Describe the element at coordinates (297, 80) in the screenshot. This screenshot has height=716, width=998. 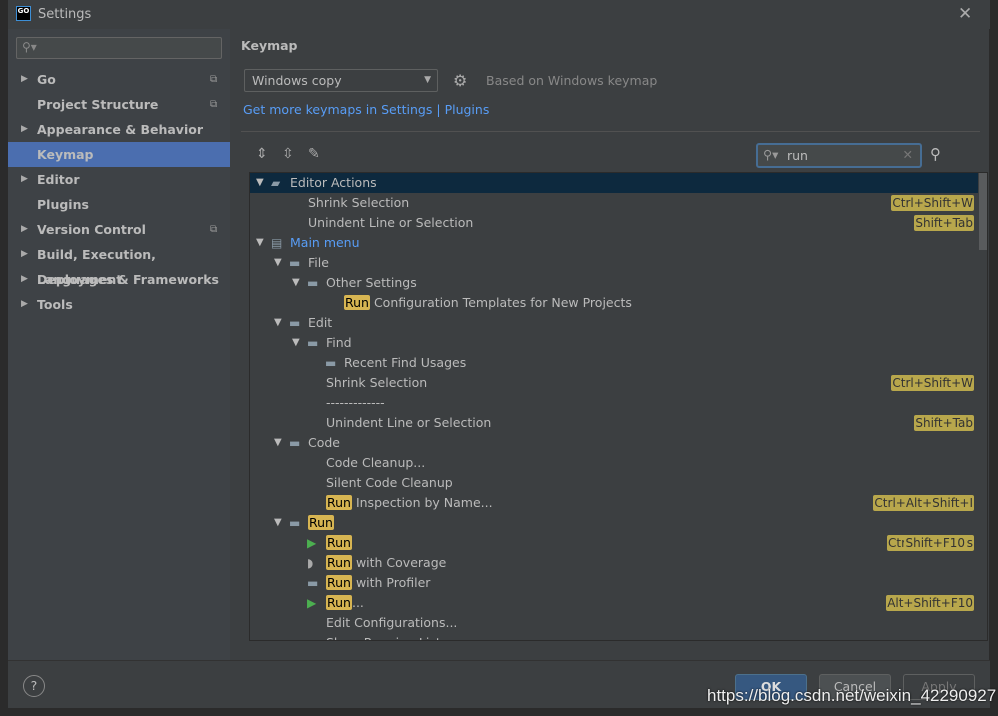
I see `keymap-select-value: Windows copy` at that location.